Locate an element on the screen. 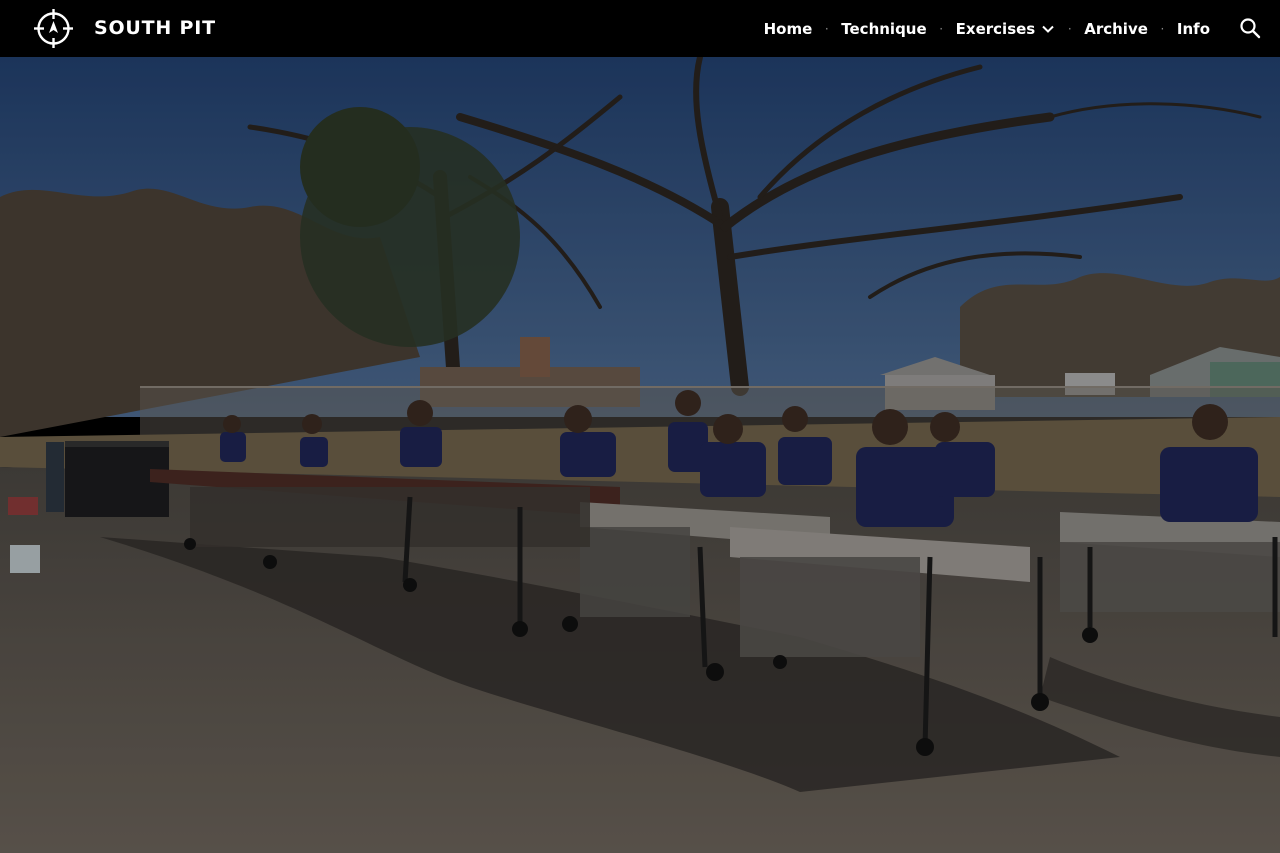  nav-exercises: Exercises is located at coordinates (1006, 29).